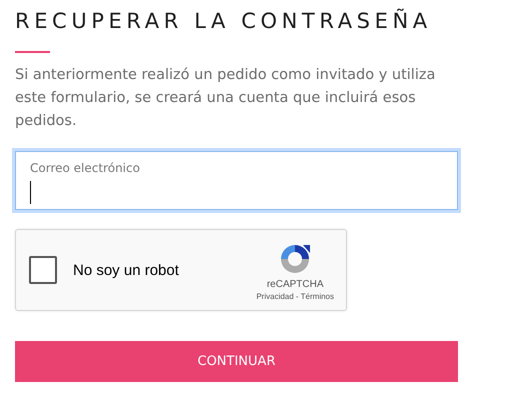 Image resolution: width=518 pixels, height=411 pixels. What do you see at coordinates (236, 361) in the screenshot?
I see `continue-button: CONTINUAR` at bounding box center [236, 361].